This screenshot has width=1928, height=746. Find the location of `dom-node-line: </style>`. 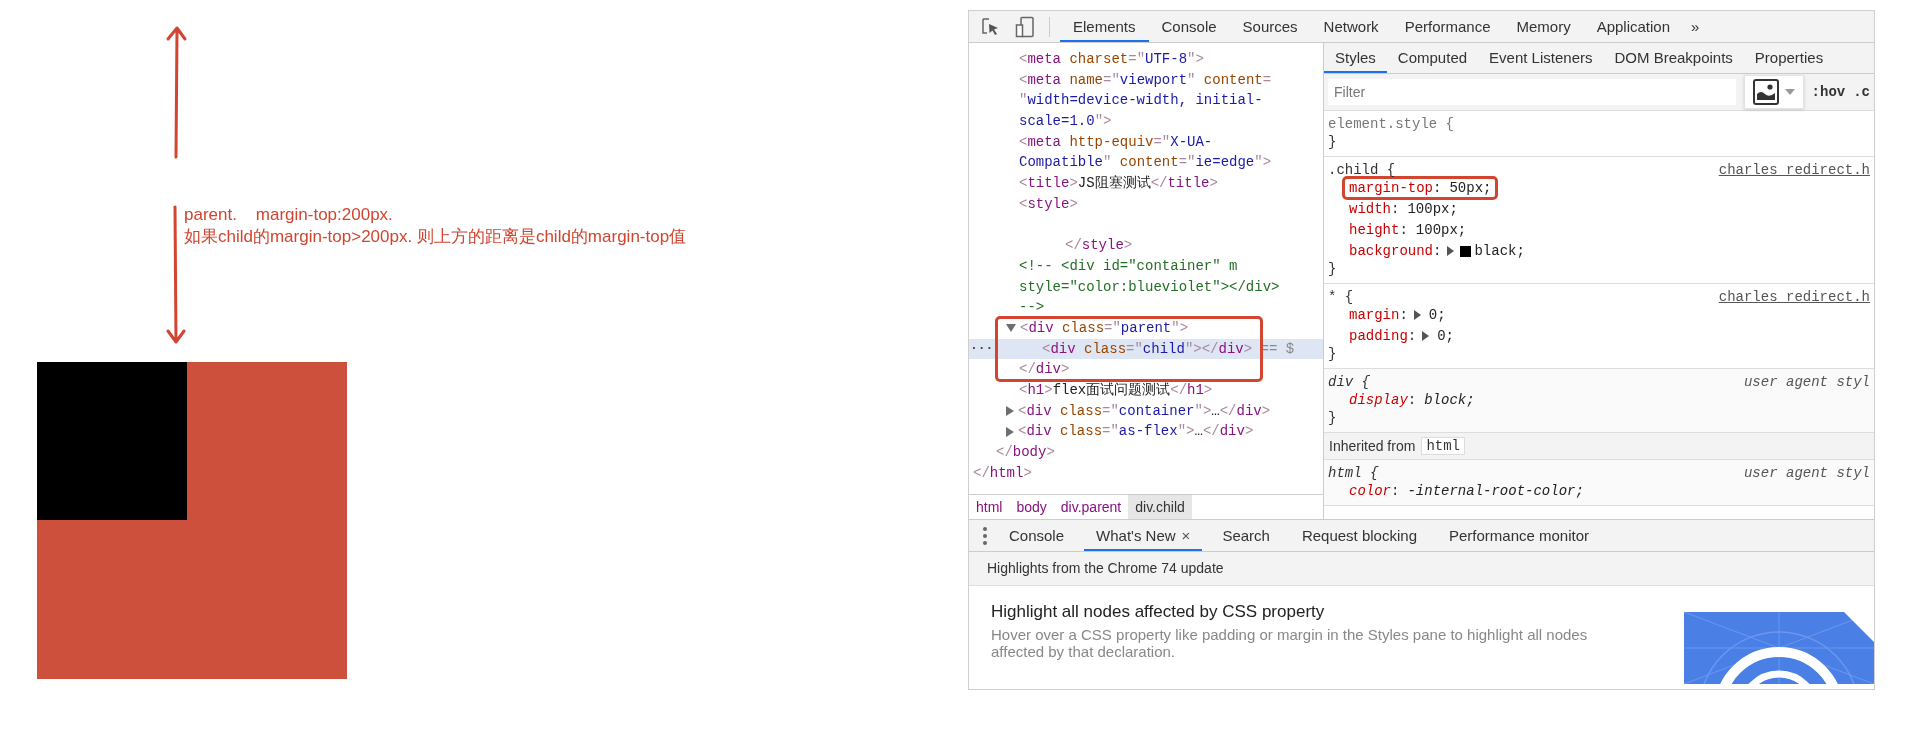

dom-node-line: </style> is located at coordinates (1146, 245).